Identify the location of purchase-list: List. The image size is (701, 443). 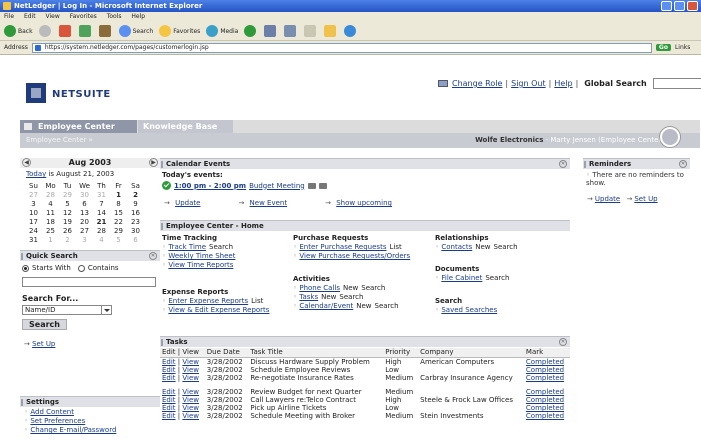
(395, 247).